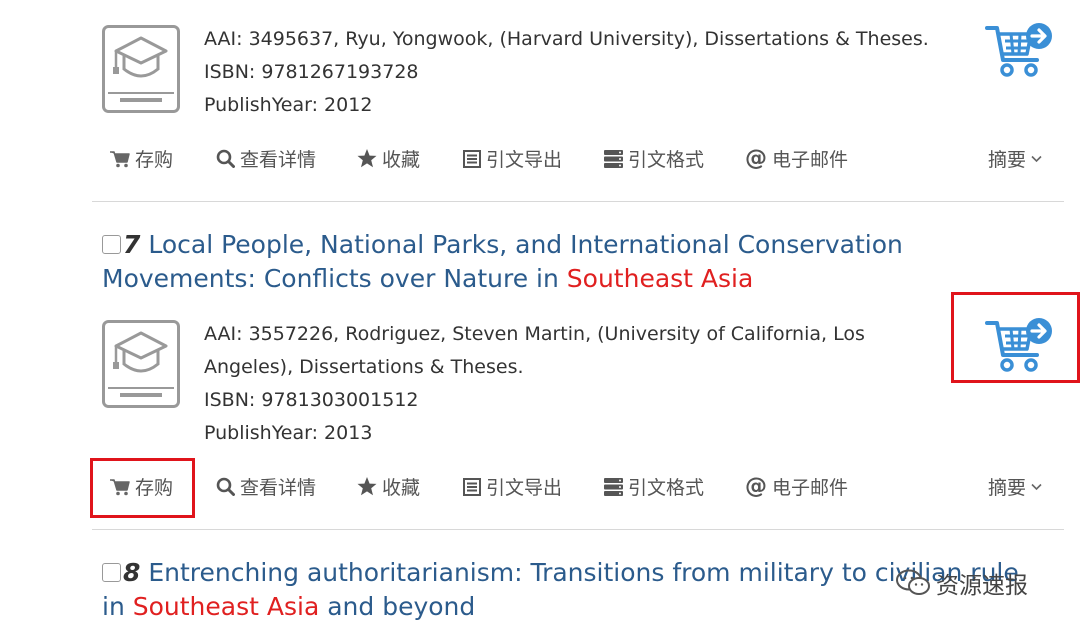  What do you see at coordinates (311, 72) in the screenshot?
I see `record-isbn: ISBN: 9781267193728` at bounding box center [311, 72].